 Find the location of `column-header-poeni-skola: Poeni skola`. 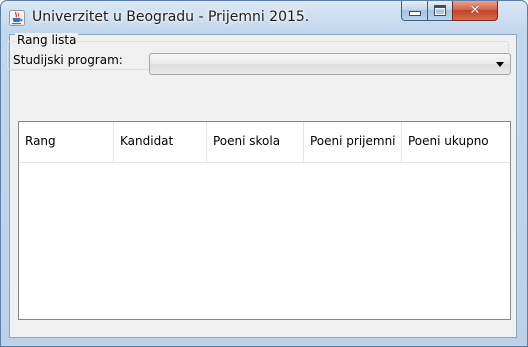

column-header-poeni-skola: Poeni skola is located at coordinates (255, 142).